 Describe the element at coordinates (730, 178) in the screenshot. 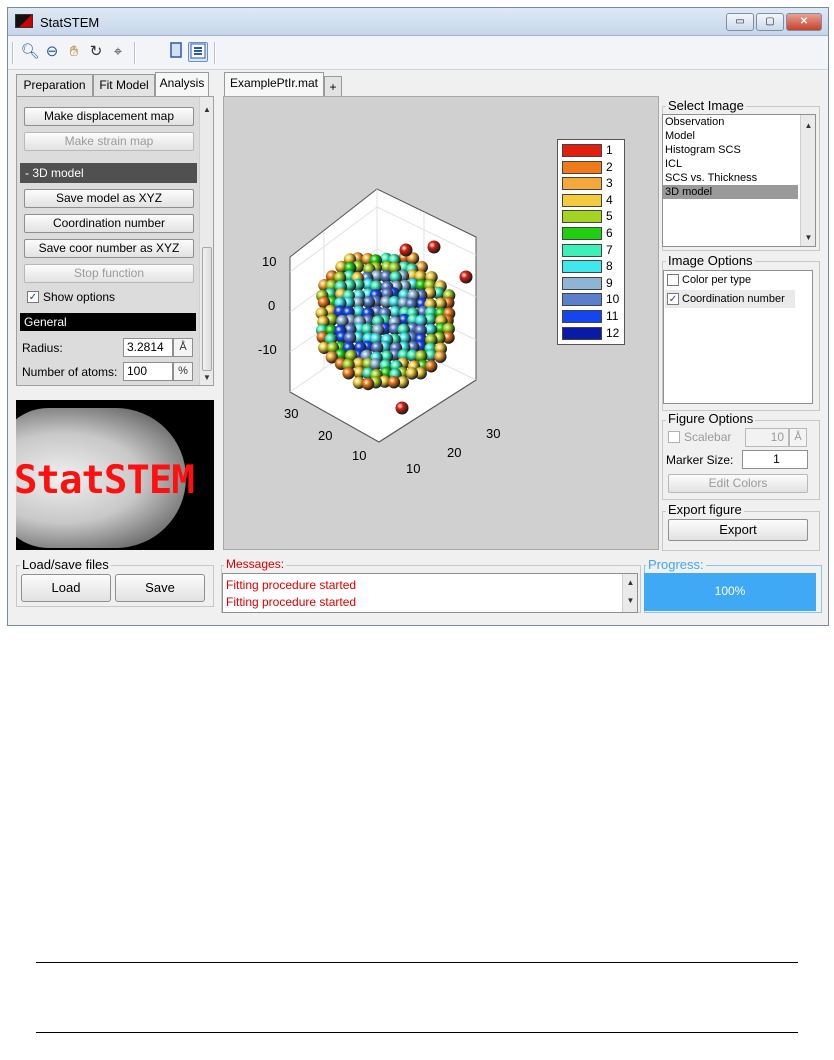

I see `image-list-item: SCS vs. Thickness` at that location.